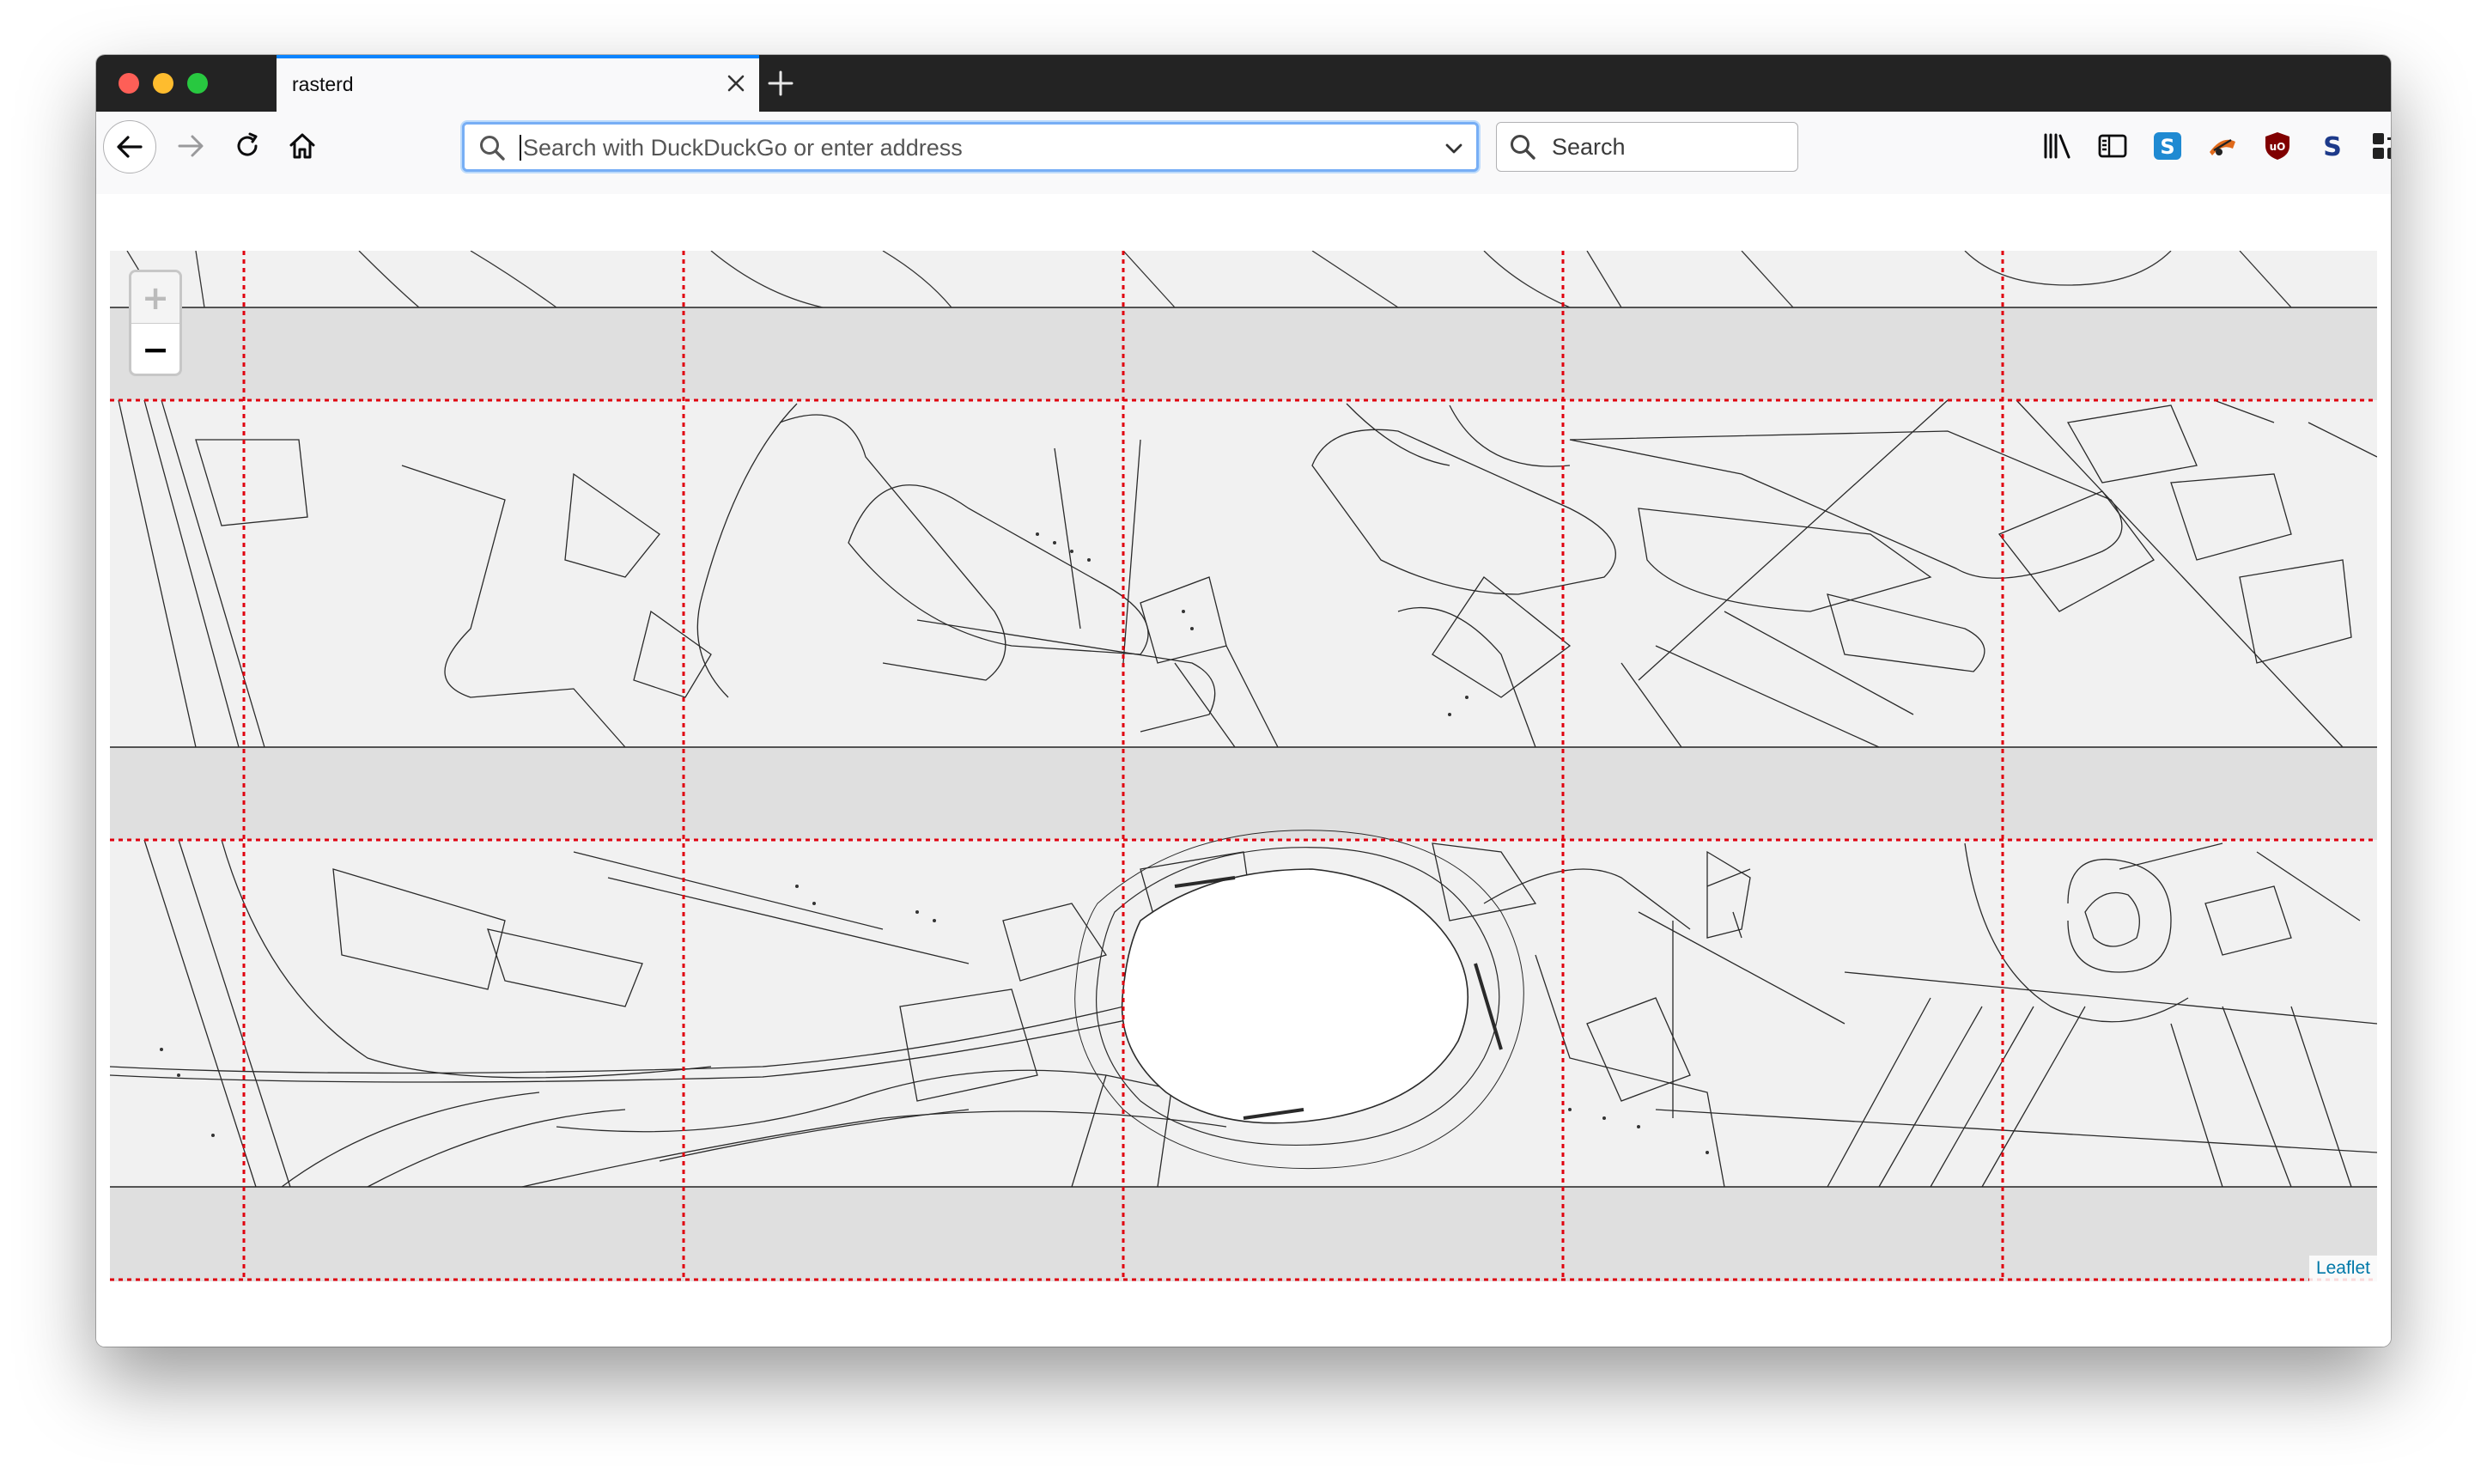 The height and width of the screenshot is (1484, 2487). I want to click on zoom-control: + −, so click(155, 323).